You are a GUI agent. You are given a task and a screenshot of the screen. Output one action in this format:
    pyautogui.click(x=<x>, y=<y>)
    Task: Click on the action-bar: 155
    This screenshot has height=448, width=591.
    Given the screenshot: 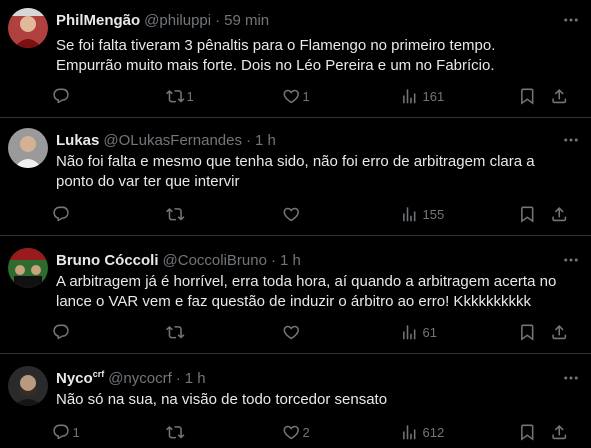 What is the action you would take?
    pyautogui.click(x=317, y=214)
    